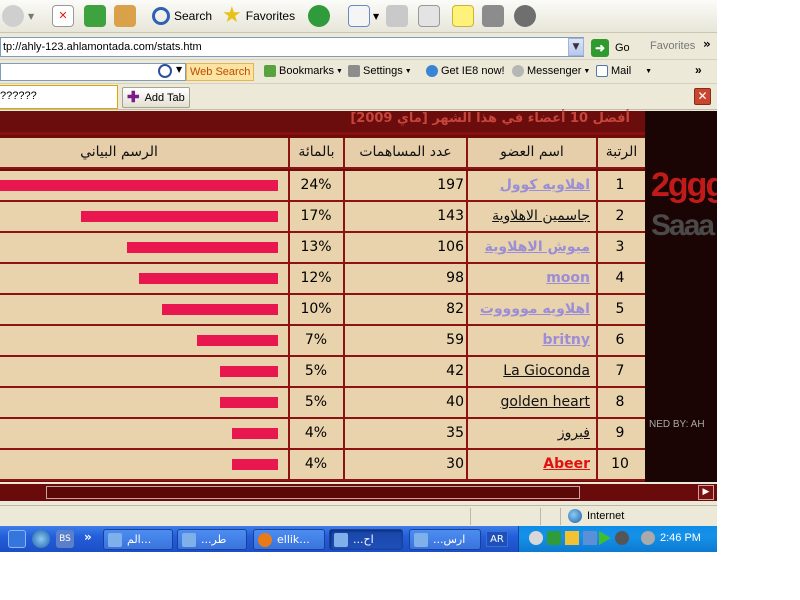 The width and height of the screenshot is (800, 600). What do you see at coordinates (605, 538) in the screenshot?
I see `play-icon` at bounding box center [605, 538].